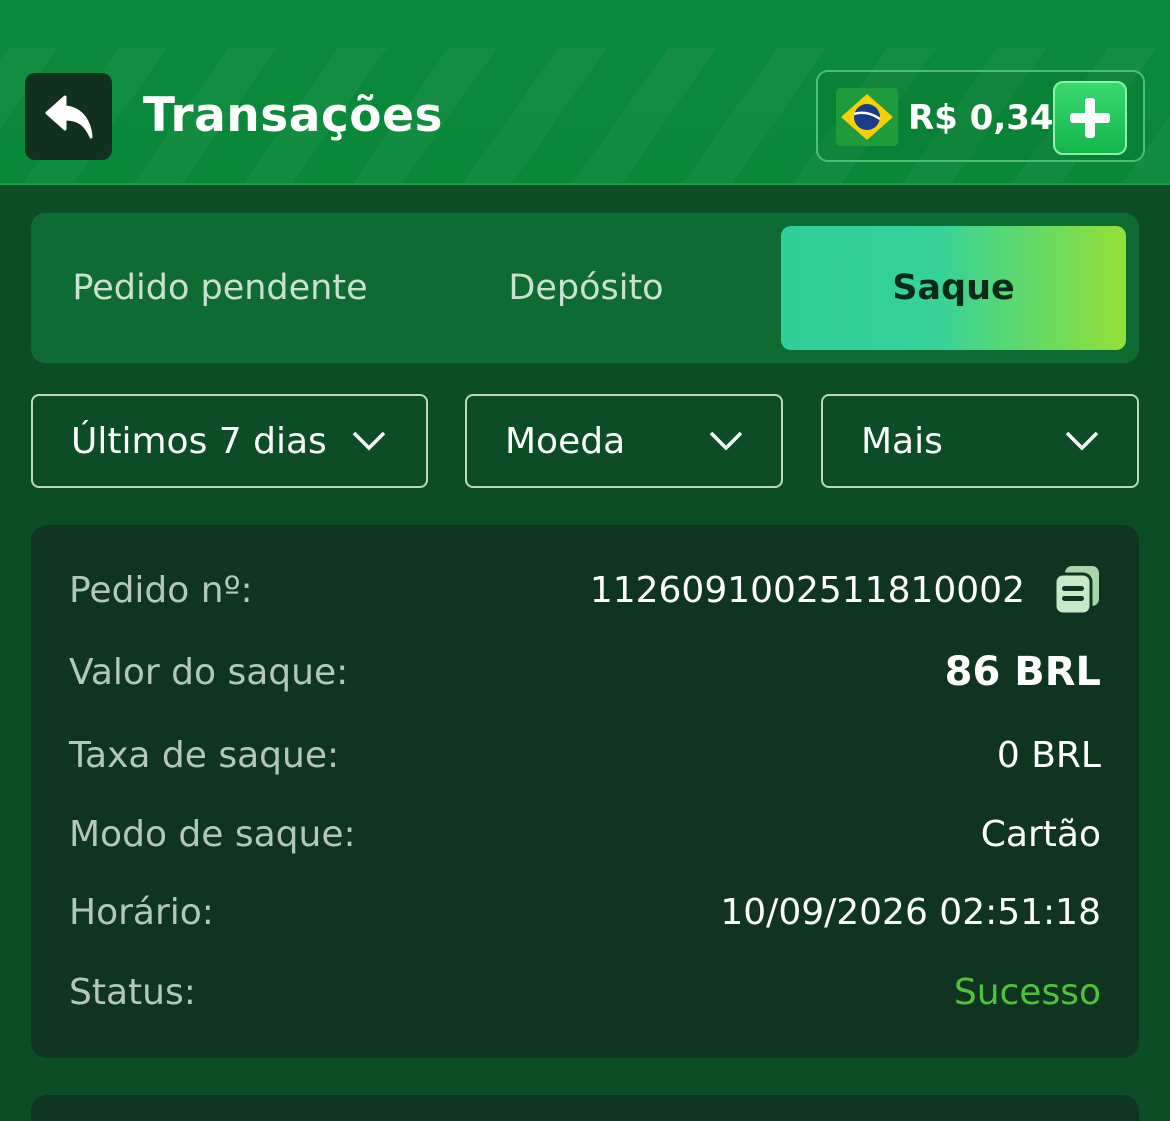 The width and height of the screenshot is (1170, 1121). What do you see at coordinates (1077, 590) in the screenshot?
I see `copy-icon` at bounding box center [1077, 590].